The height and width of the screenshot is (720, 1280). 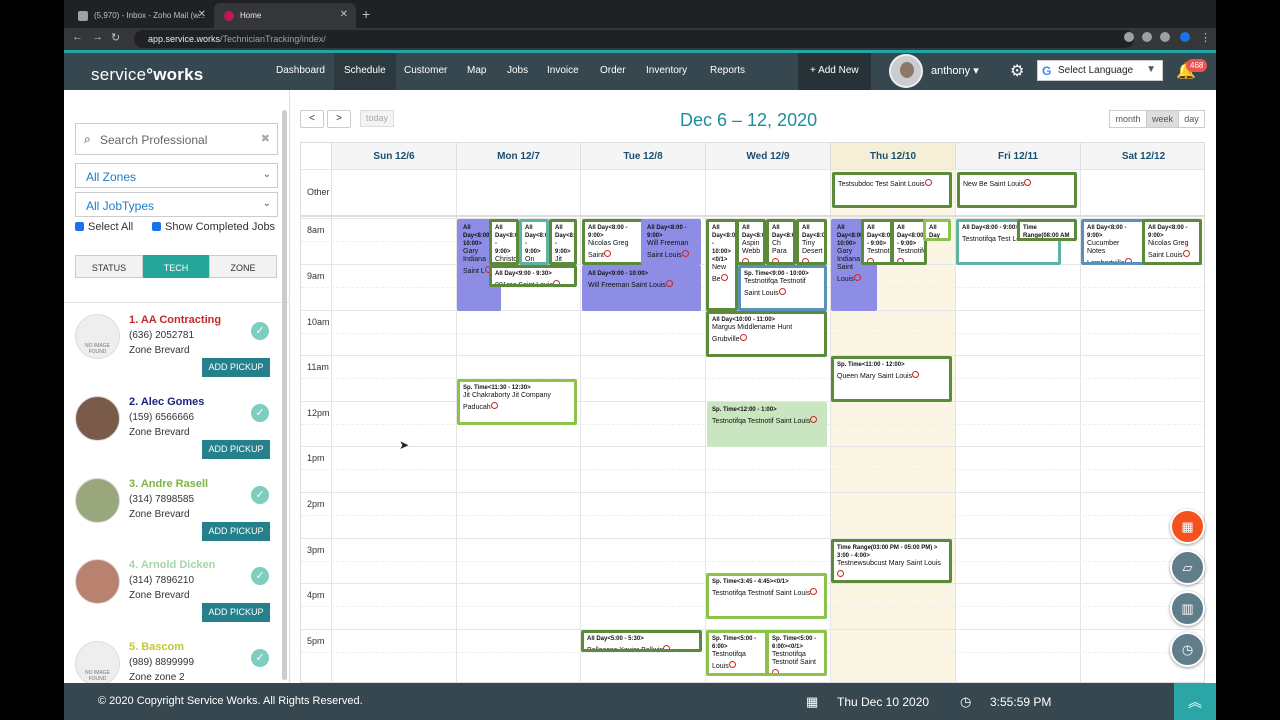 What do you see at coordinates (906, 71) in the screenshot?
I see `user-avatar` at bounding box center [906, 71].